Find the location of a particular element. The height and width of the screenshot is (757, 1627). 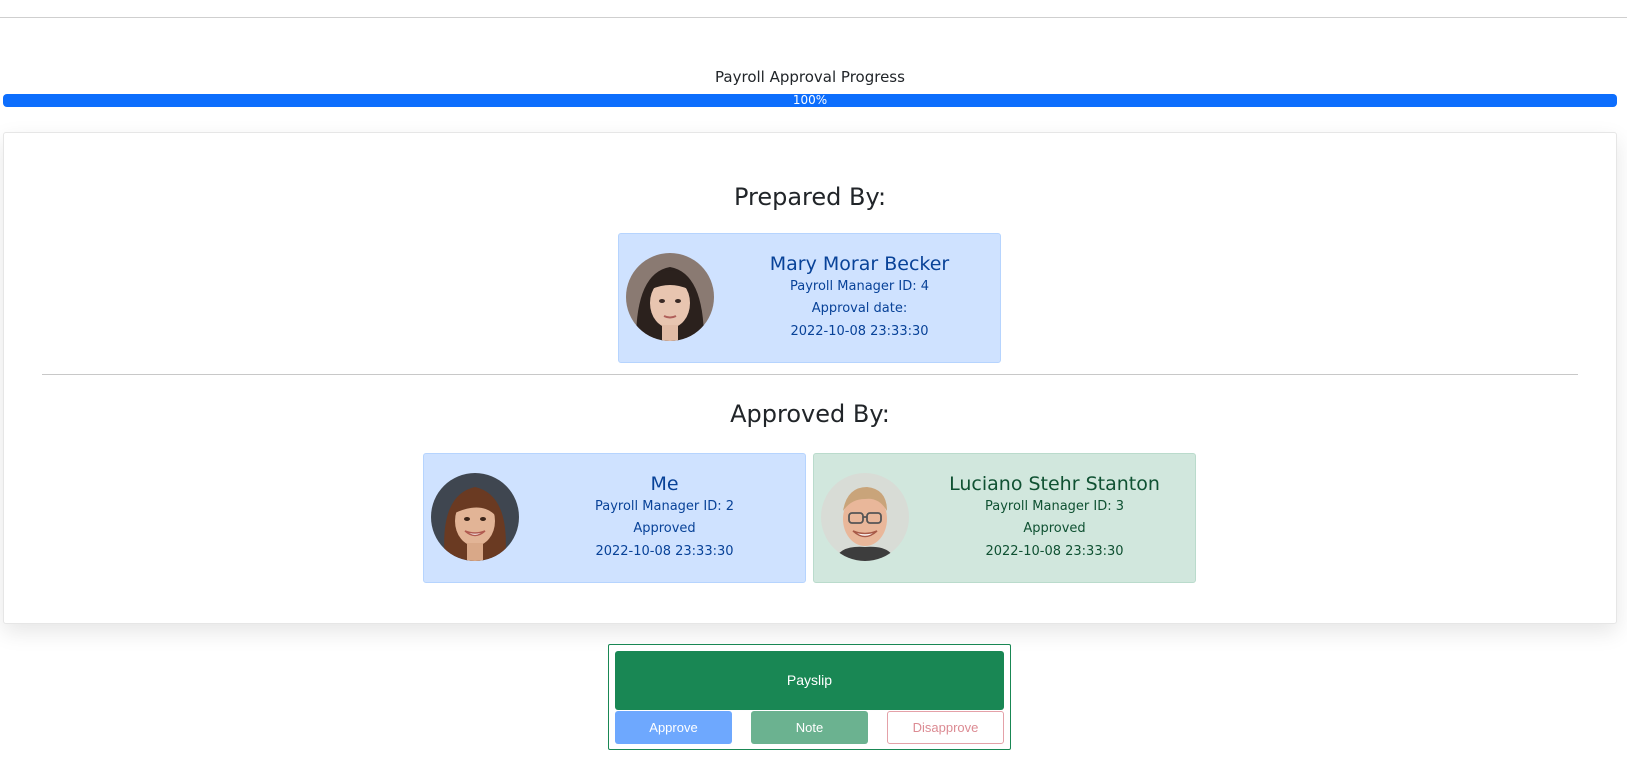

disapprove-button: Disapprove is located at coordinates (945, 727).